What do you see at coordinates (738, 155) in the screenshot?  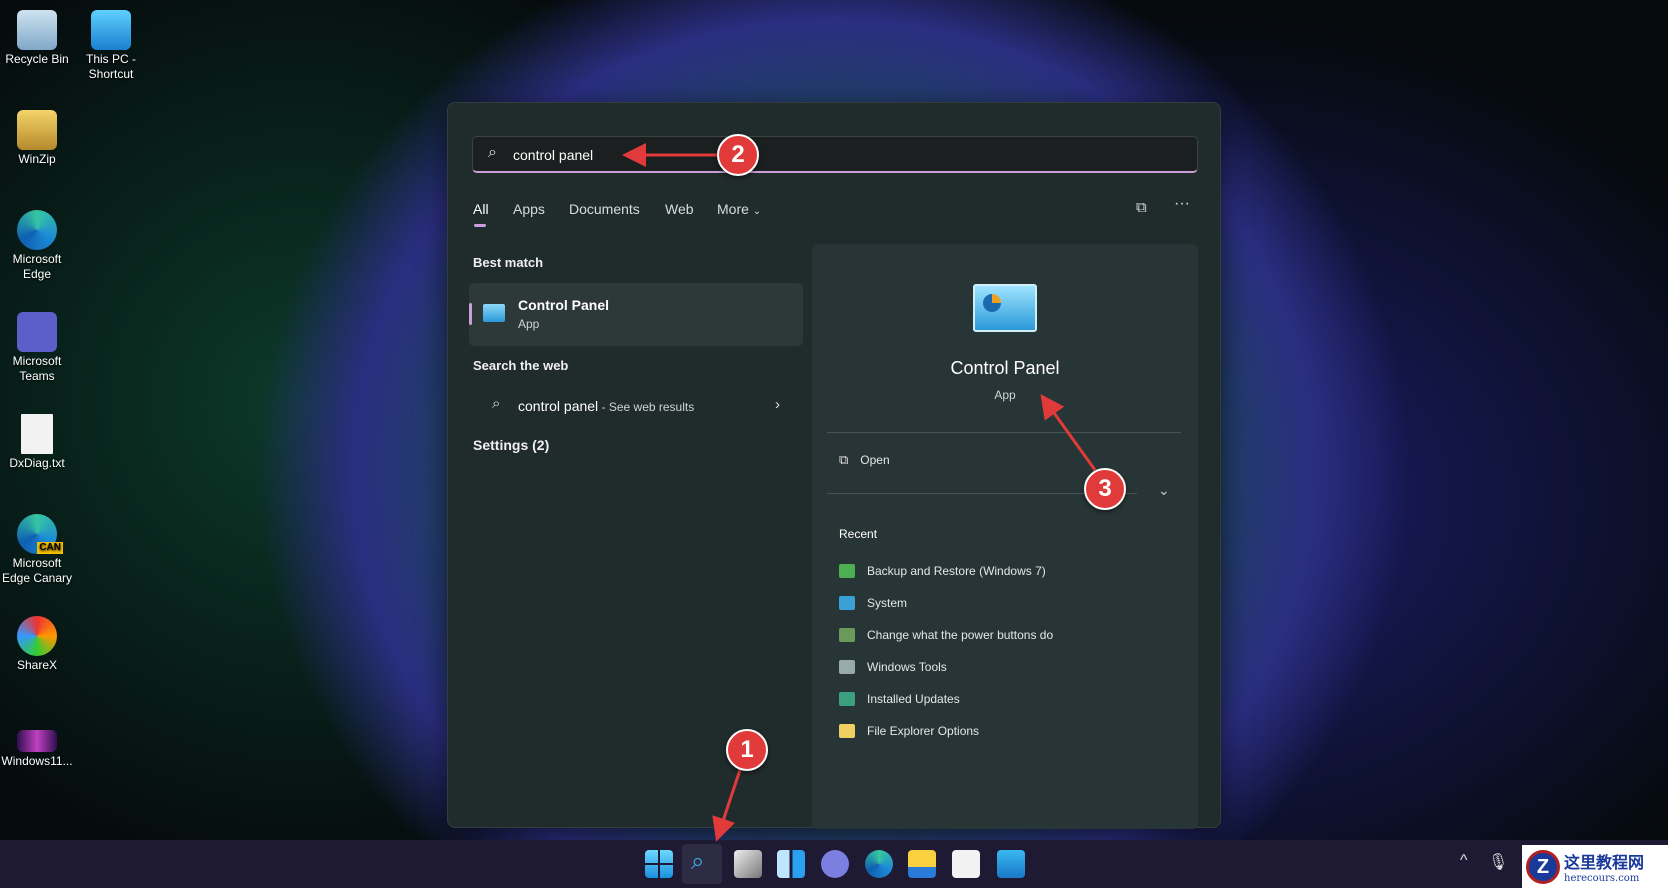 I see `annotation-badge-2: 2` at bounding box center [738, 155].